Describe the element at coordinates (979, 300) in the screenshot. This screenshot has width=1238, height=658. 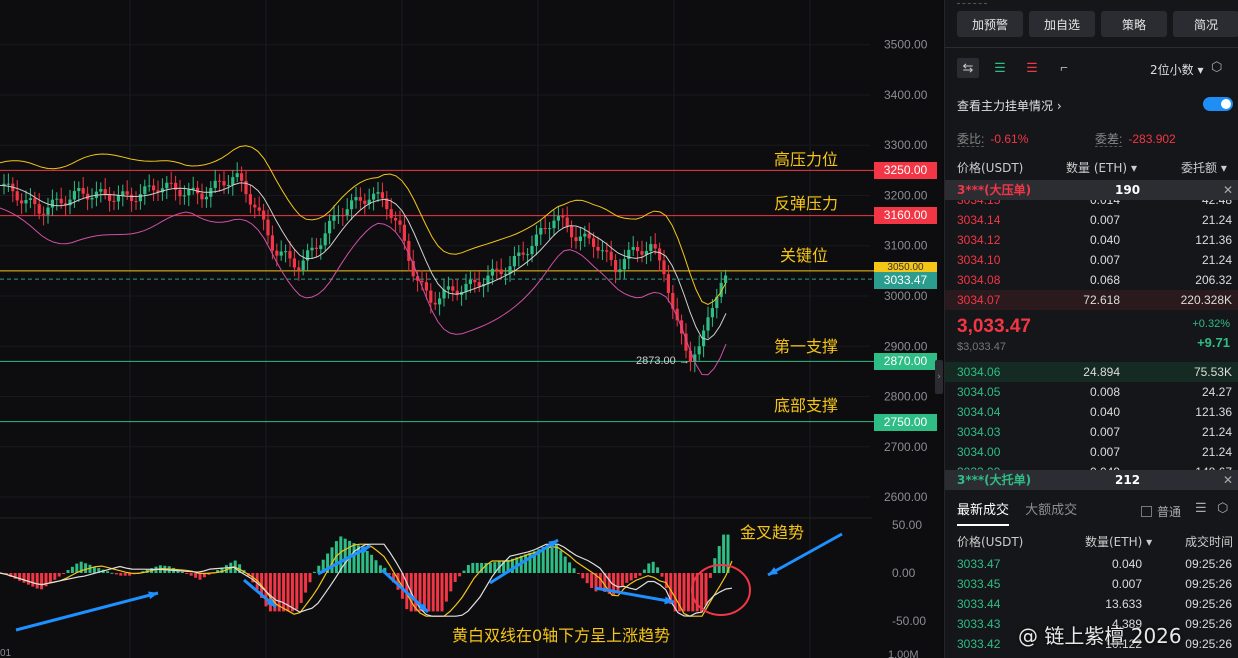
I see `ask-price: 3034.07` at that location.